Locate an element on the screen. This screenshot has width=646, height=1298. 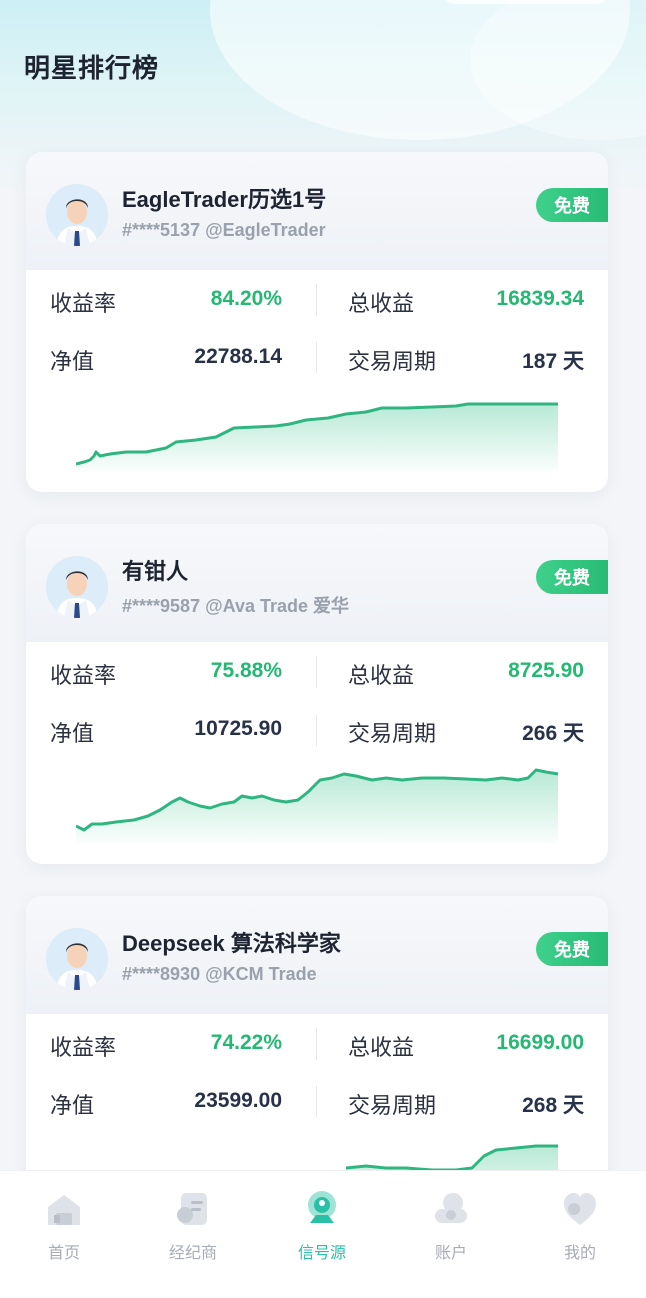
page-title: 明星排行榜 is located at coordinates (92, 68).